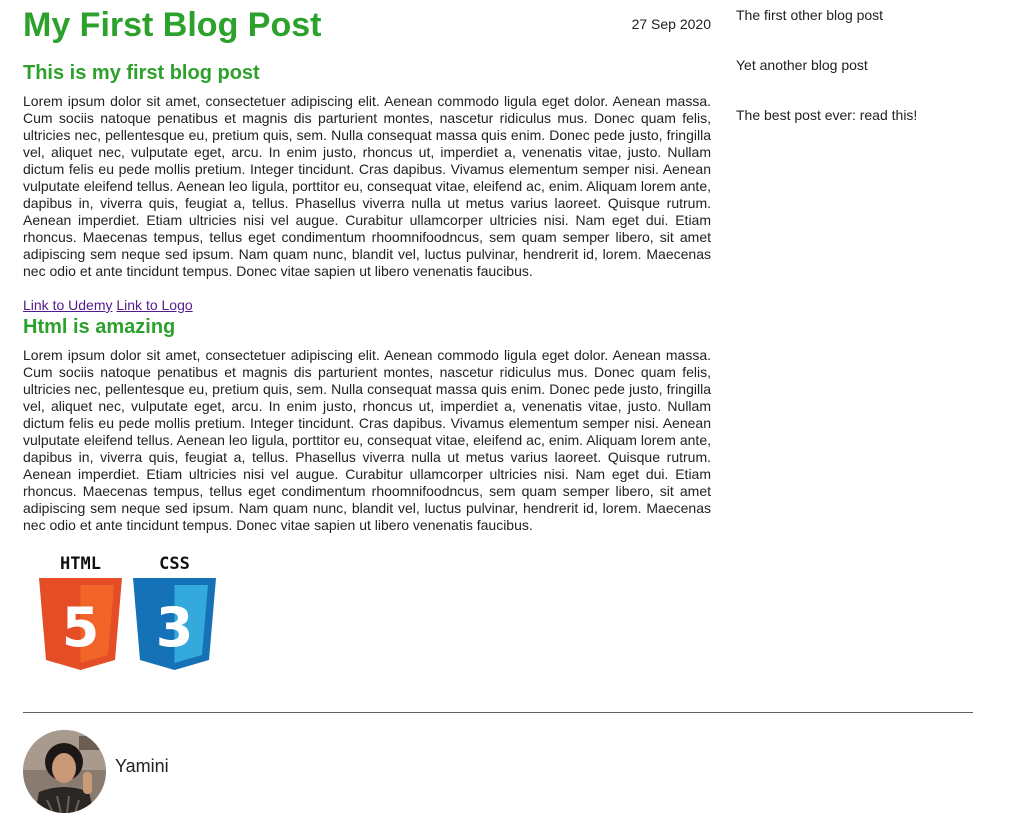 This screenshot has width=1033, height=839. I want to click on author-avatar, so click(64, 771).